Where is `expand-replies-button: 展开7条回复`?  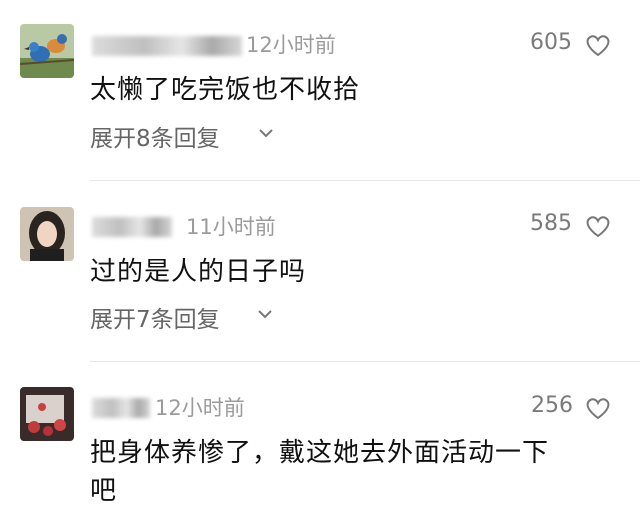
expand-replies-button: 展开7条回复 is located at coordinates (155, 317).